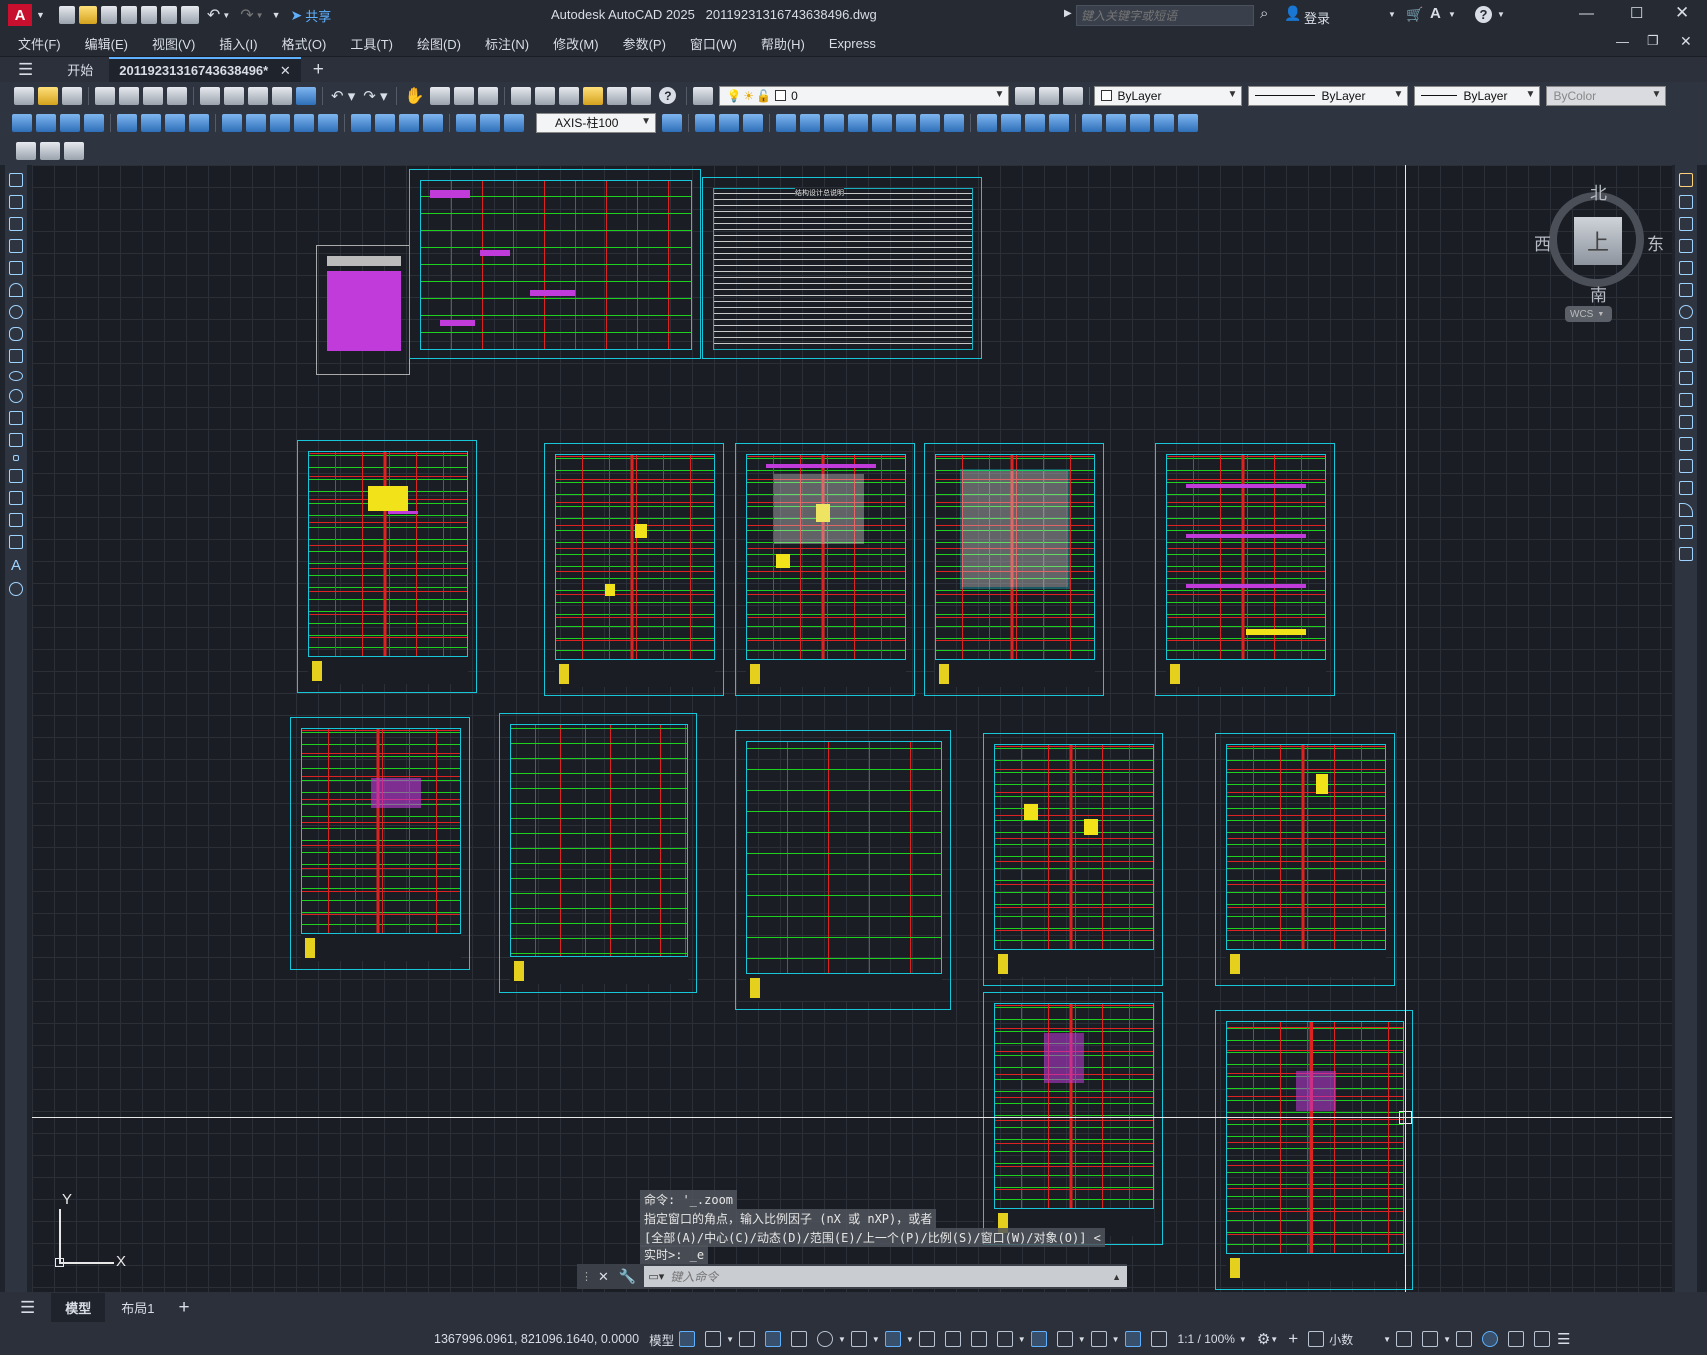 Image resolution: width=1707 pixels, height=1355 pixels. What do you see at coordinates (1686, 532) in the screenshot?
I see `blend-icon` at bounding box center [1686, 532].